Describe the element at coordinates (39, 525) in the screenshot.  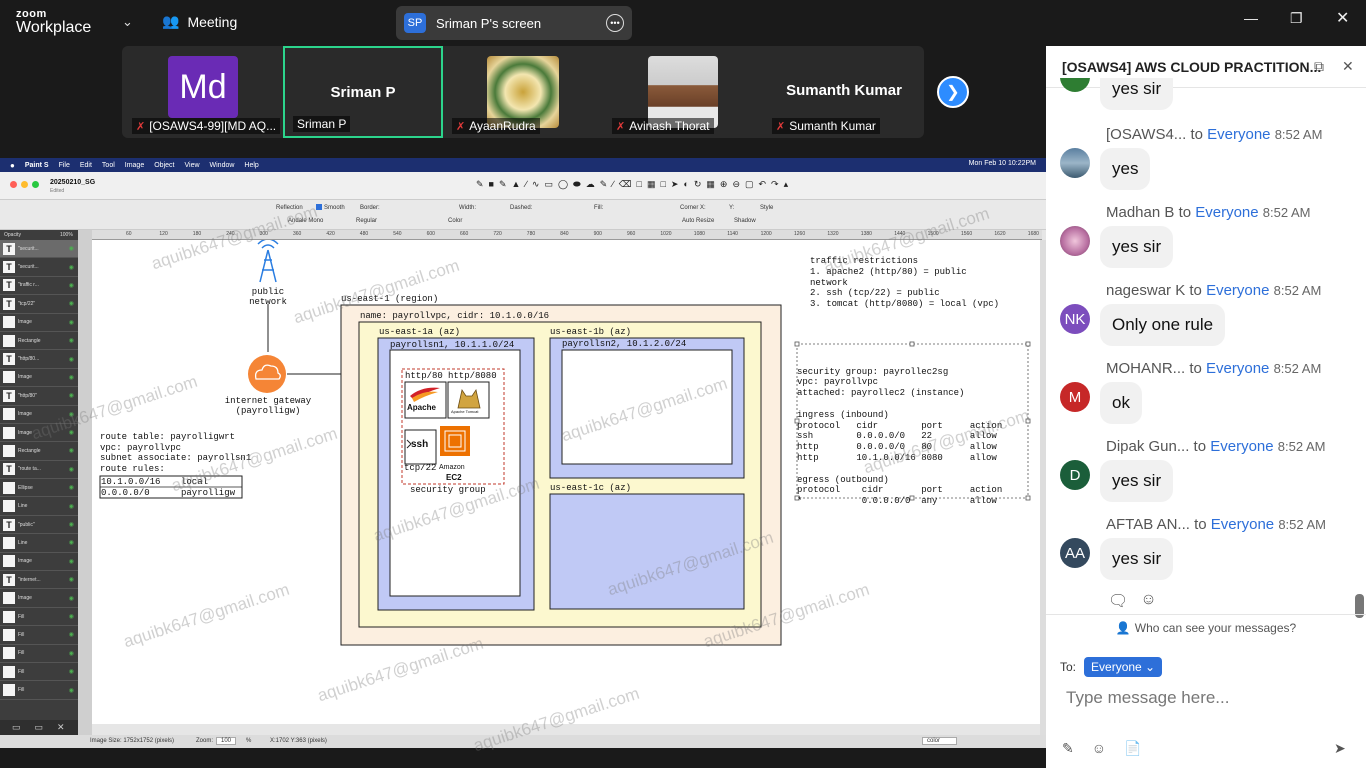
I see `layer-item: T "public" ◉` at that location.